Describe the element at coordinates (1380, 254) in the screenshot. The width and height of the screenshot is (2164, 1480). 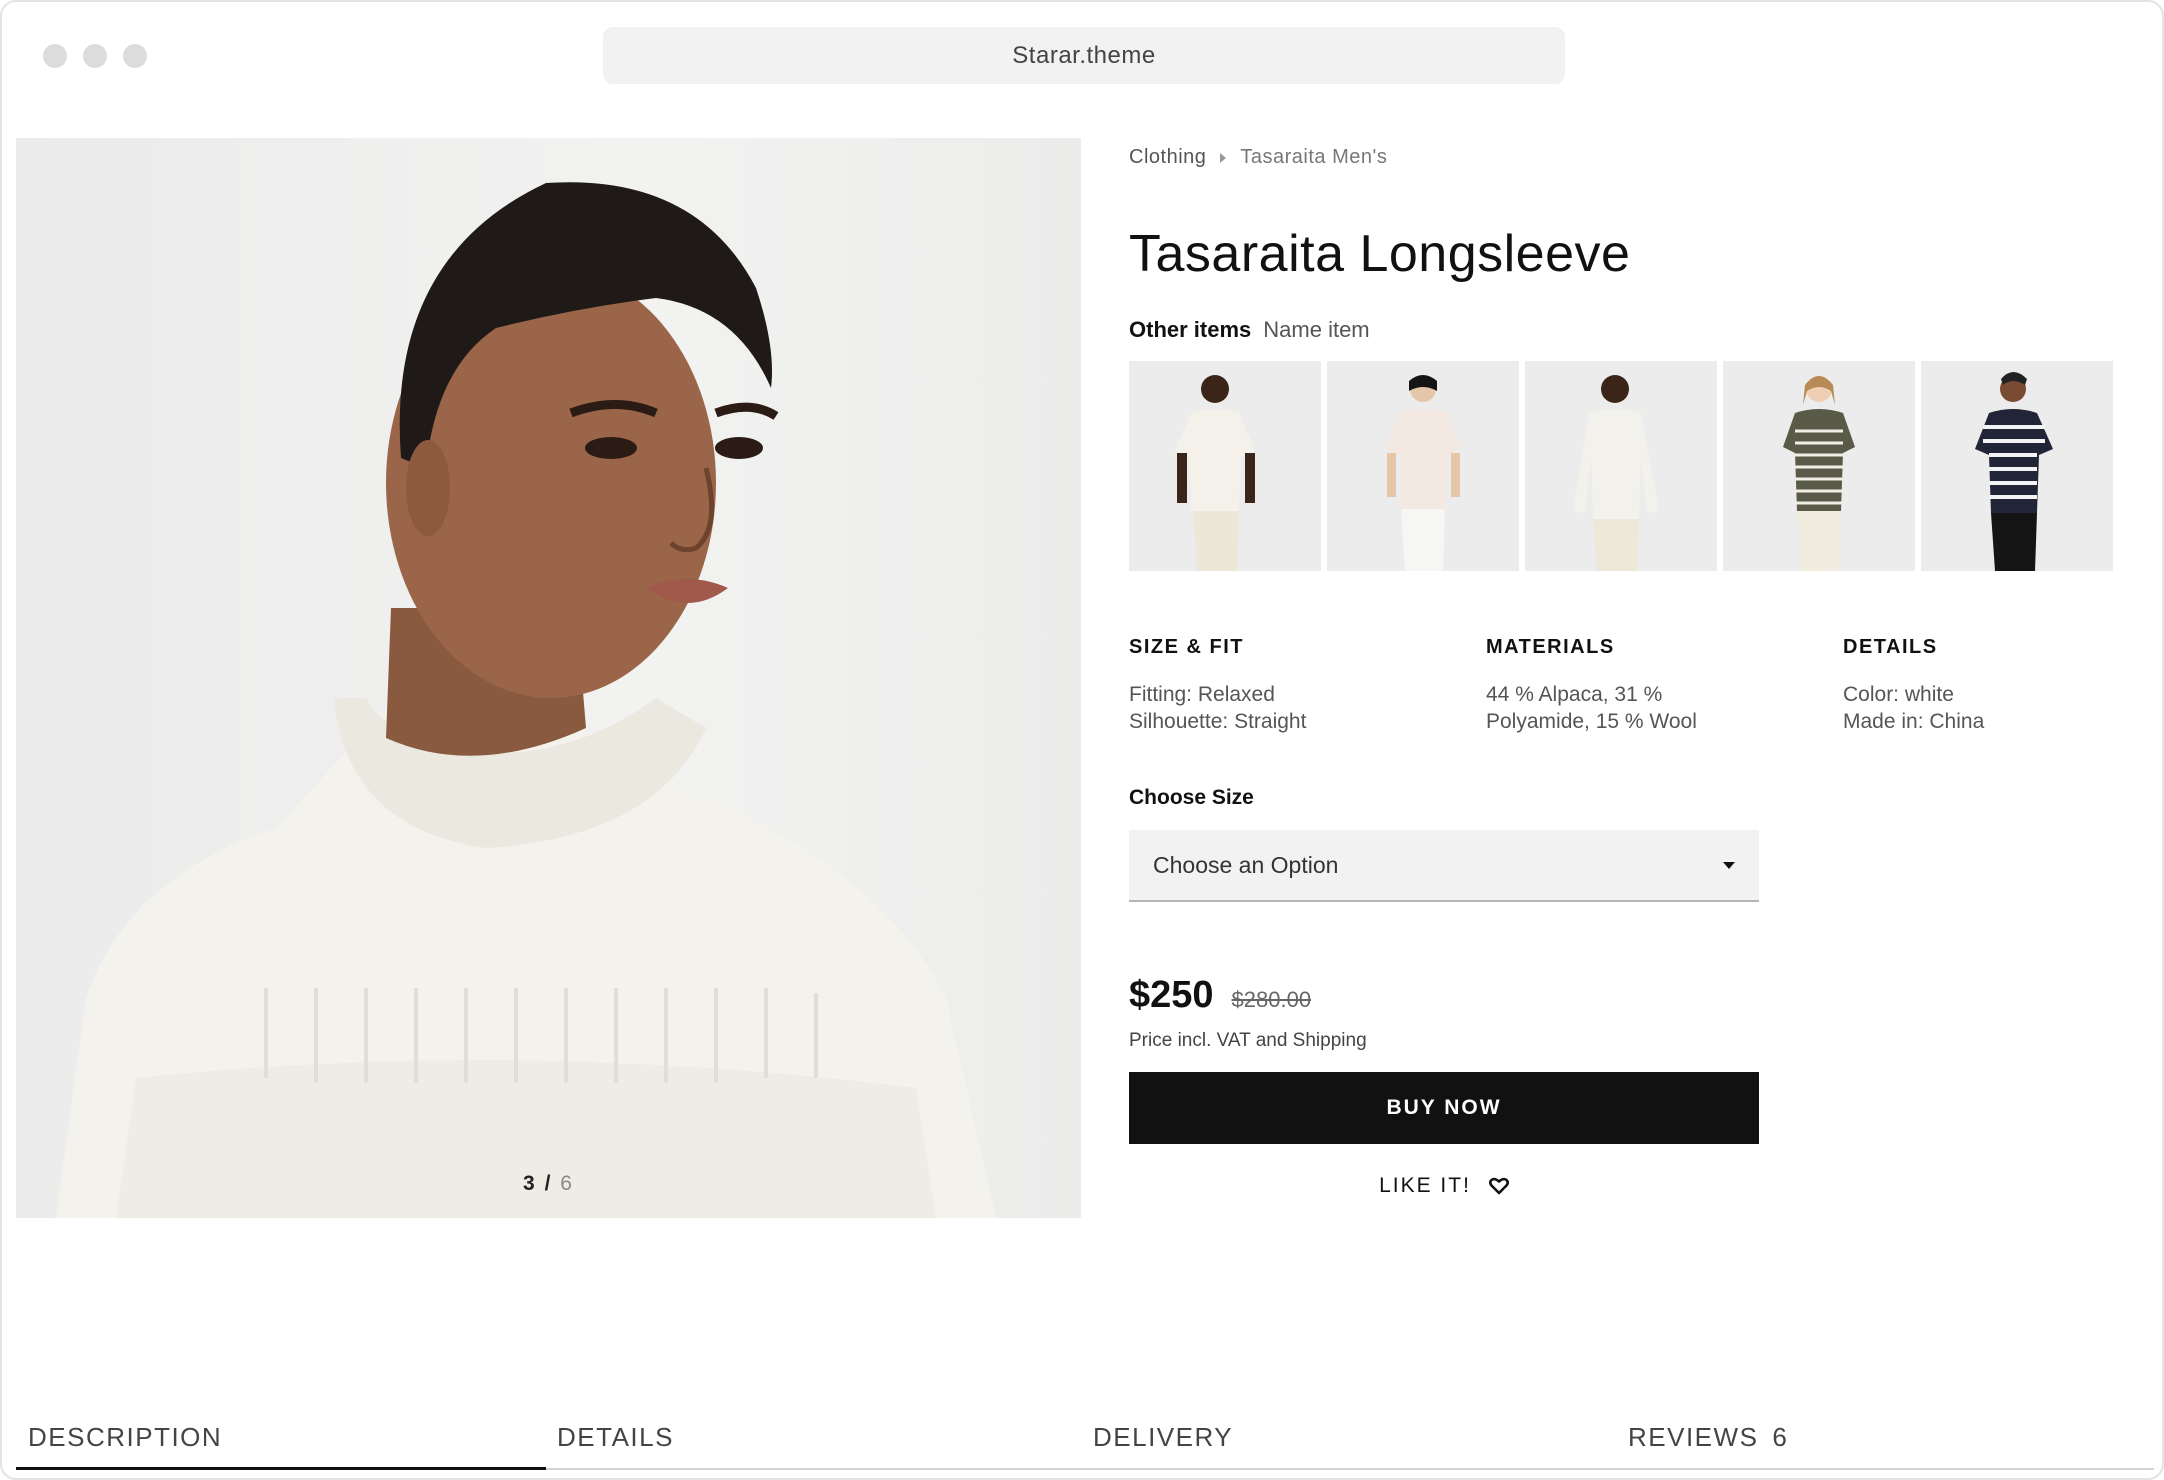
I see `product-title: Tasaraita Longsleeve` at that location.